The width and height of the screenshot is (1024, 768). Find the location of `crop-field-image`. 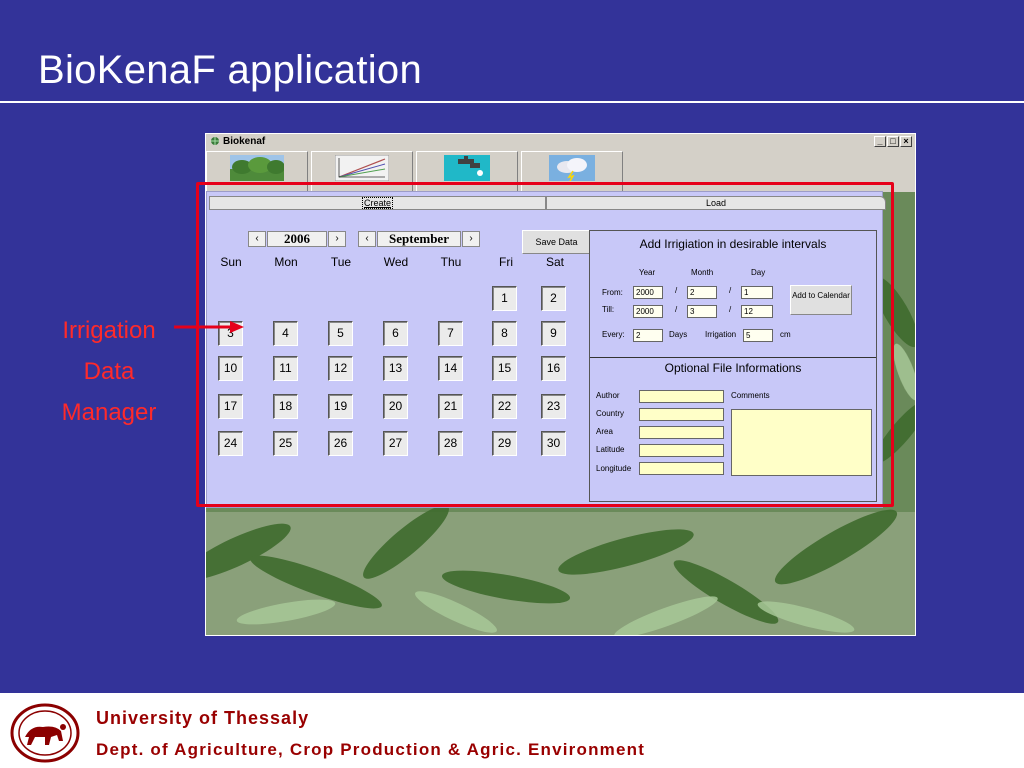

crop-field-image is located at coordinates (257, 168).